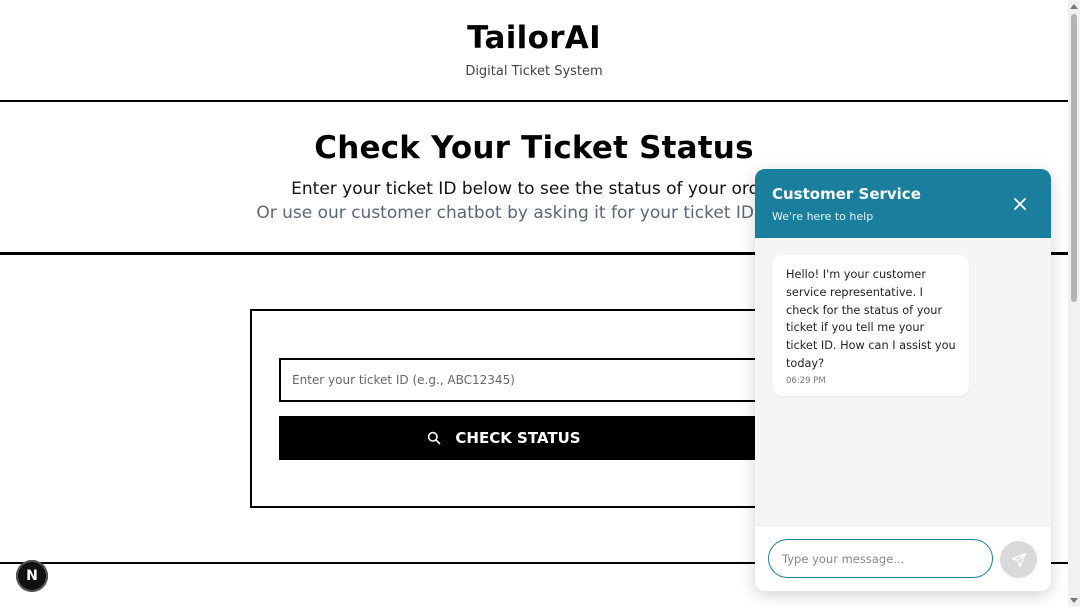 Image resolution: width=1080 pixels, height=607 pixels. What do you see at coordinates (534, 71) in the screenshot?
I see `brand-subtitle: Digital Ticket System` at bounding box center [534, 71].